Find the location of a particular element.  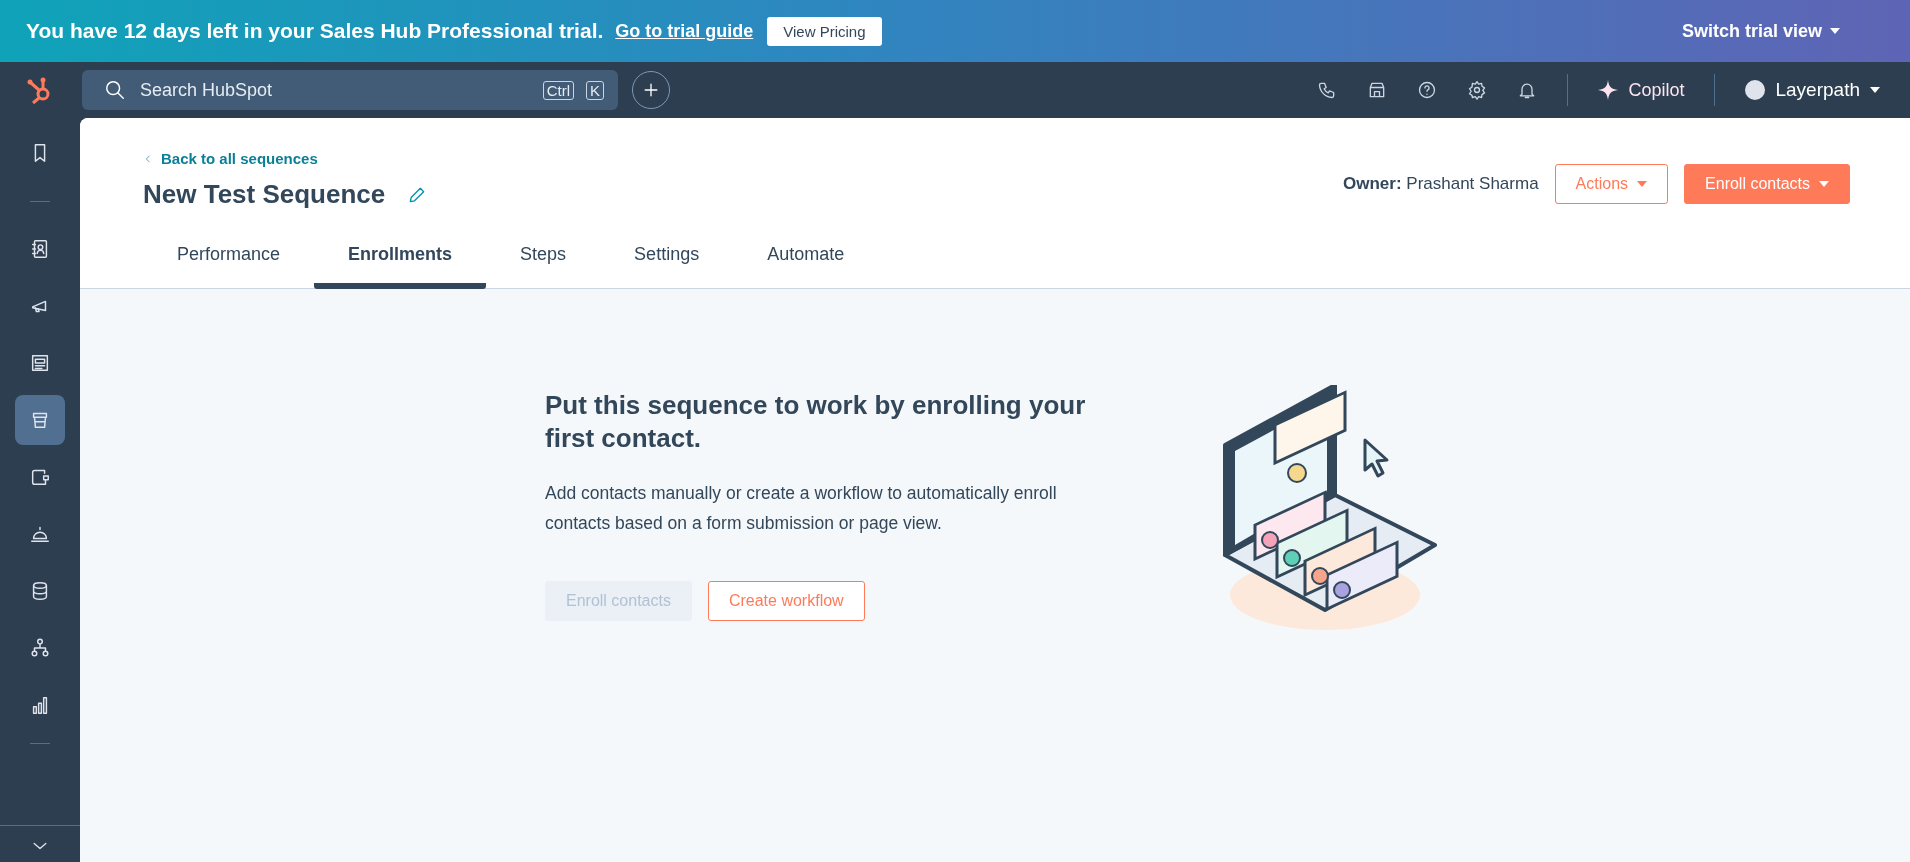

help-icon is located at coordinates (1427, 90).